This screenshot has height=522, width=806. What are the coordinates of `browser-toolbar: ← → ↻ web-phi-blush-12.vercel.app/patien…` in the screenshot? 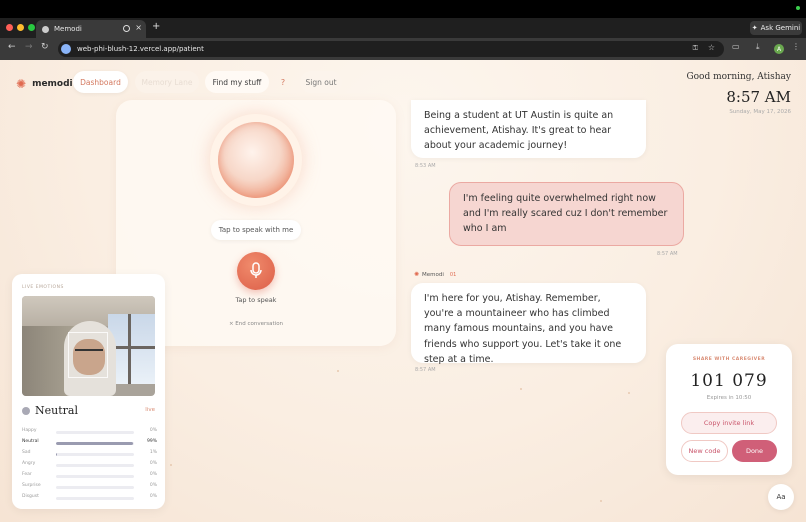 It's located at (403, 49).